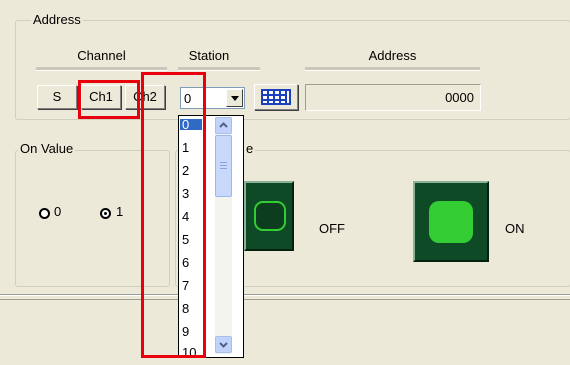 This screenshot has height=365, width=570. Describe the element at coordinates (515, 228) in the screenshot. I see `on-label: ON` at that location.